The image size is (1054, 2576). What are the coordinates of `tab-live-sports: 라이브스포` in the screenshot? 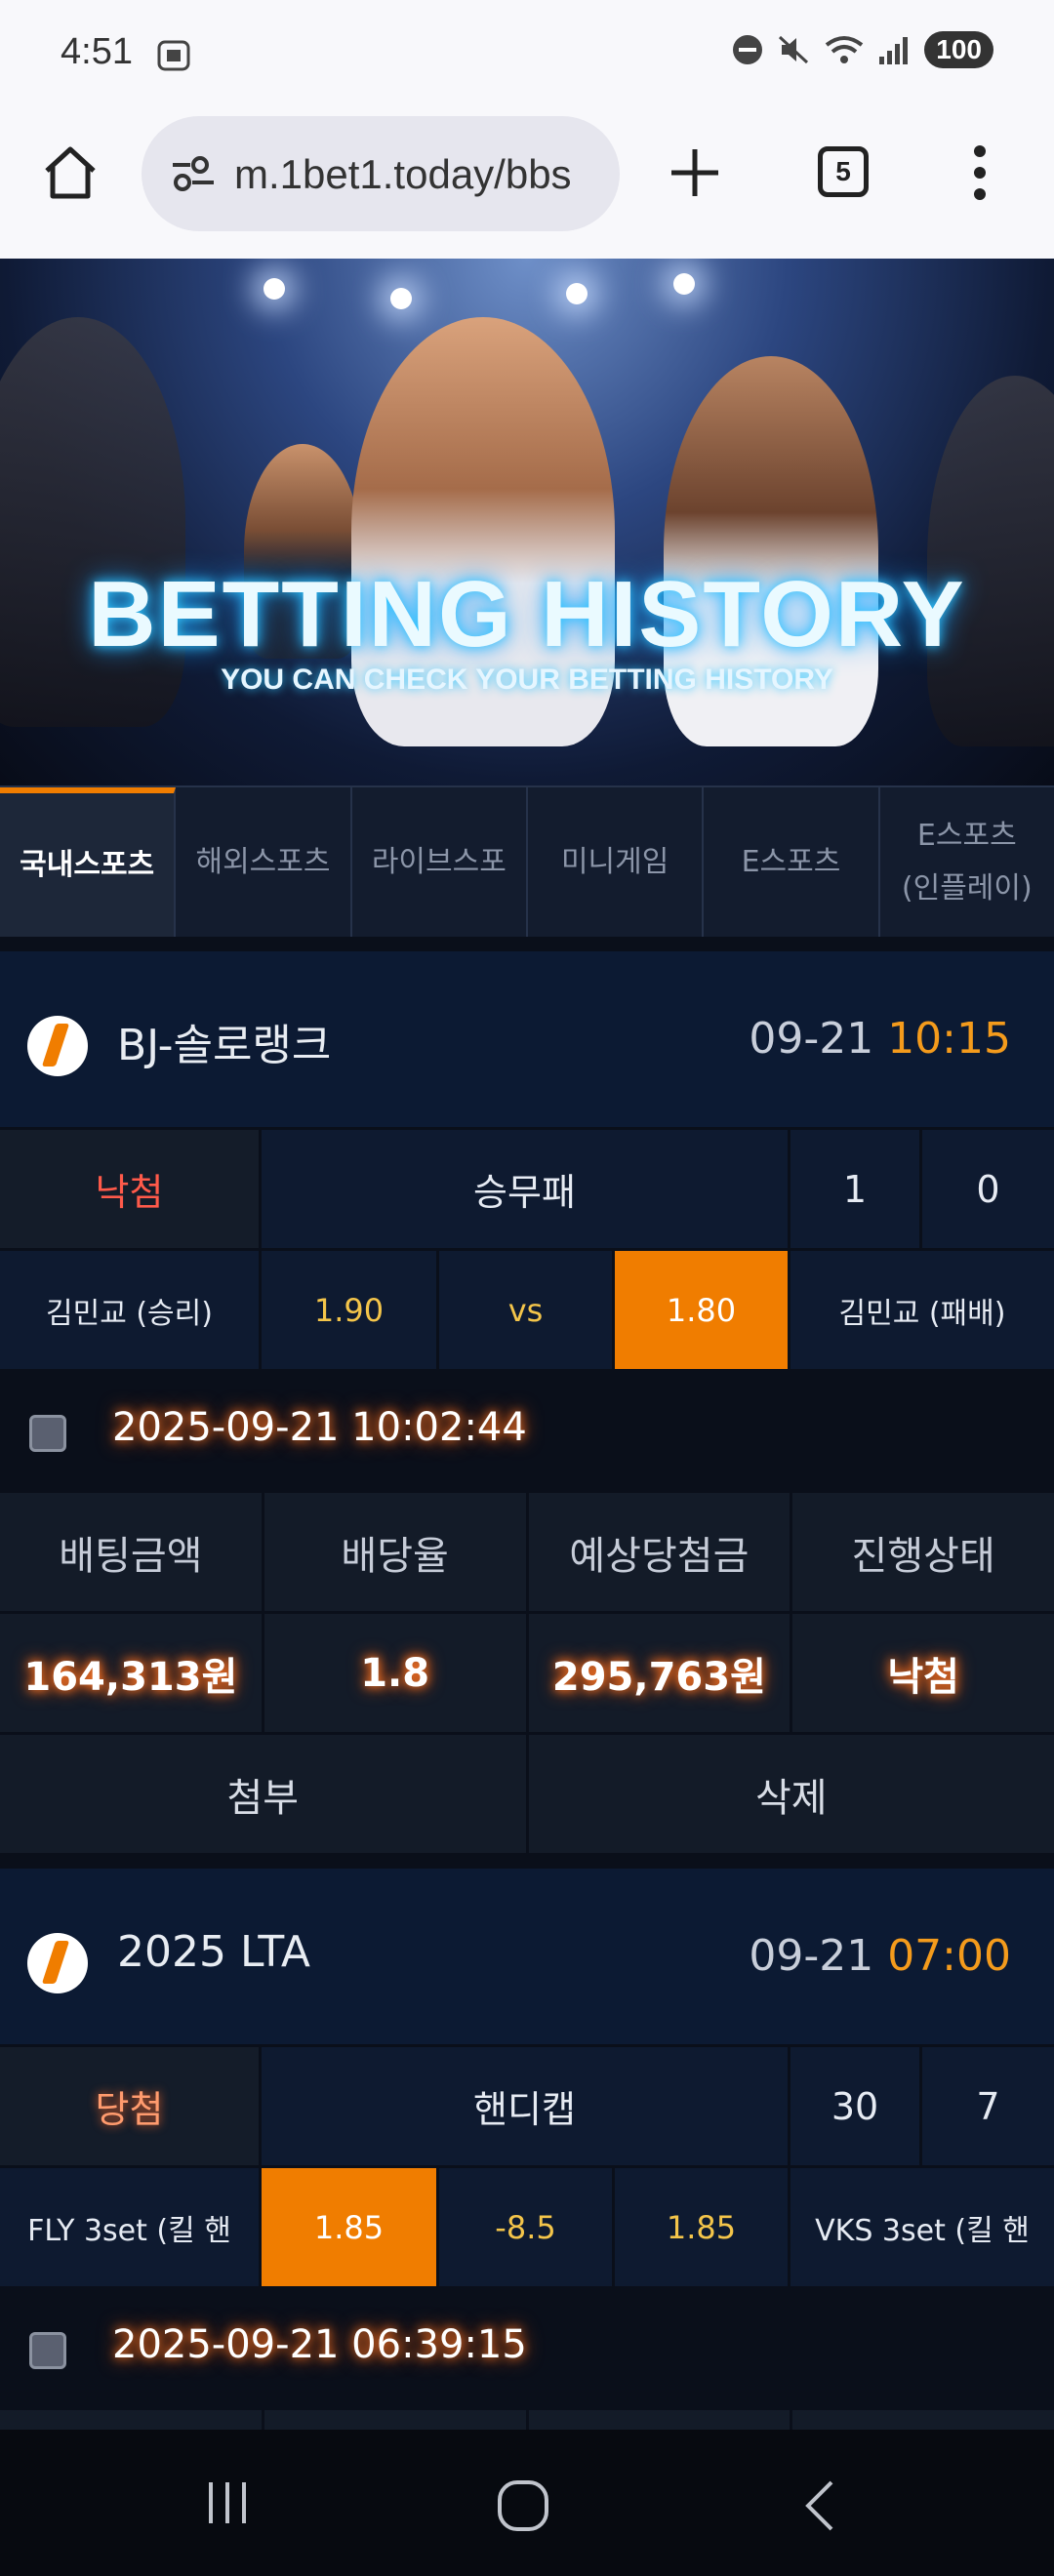 It's located at (440, 862).